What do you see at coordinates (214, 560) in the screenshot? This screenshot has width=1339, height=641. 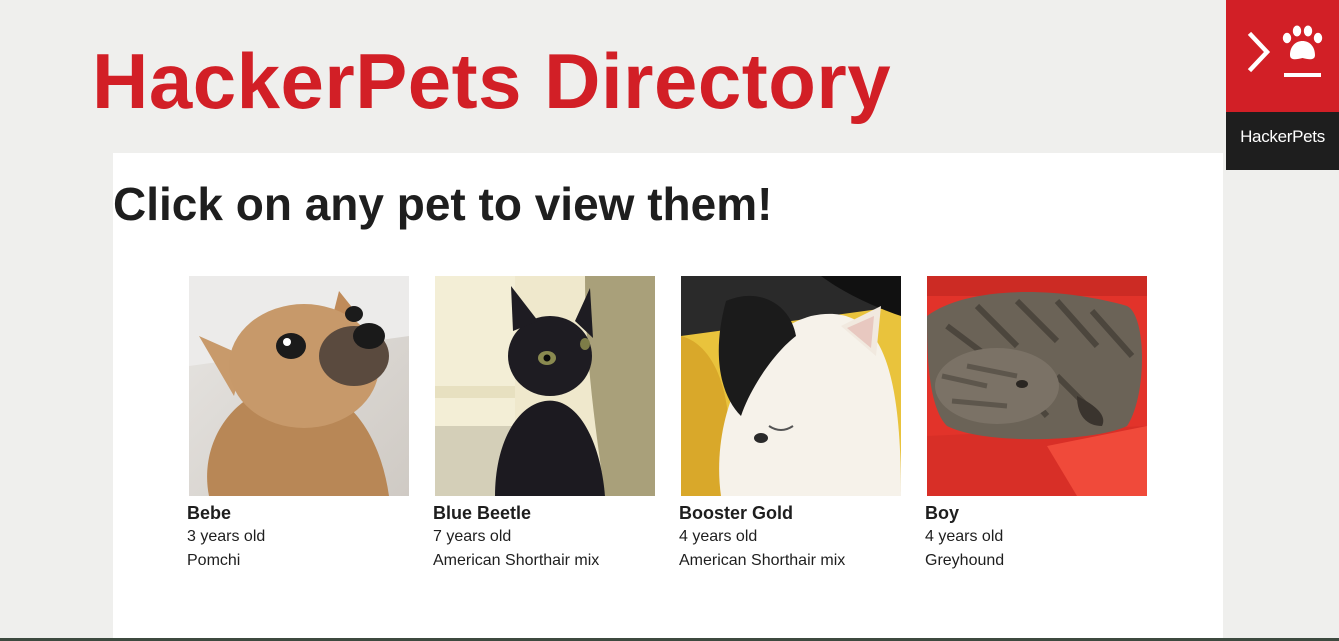 I see `pet-breed: Pomchi` at bounding box center [214, 560].